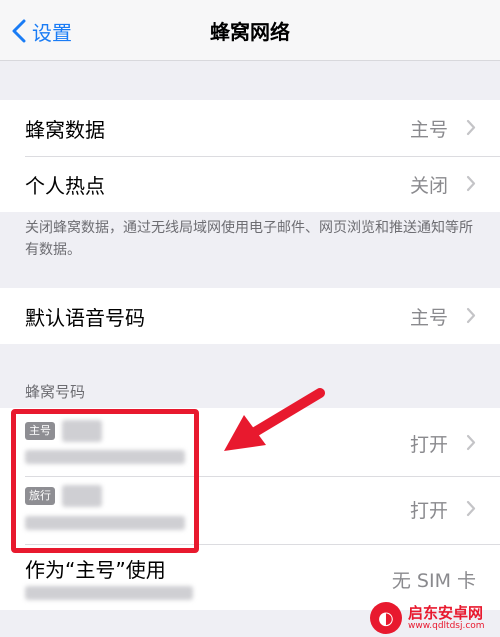 The width and height of the screenshot is (500, 637). I want to click on watermark-logo-icon: ◐, so click(386, 618).